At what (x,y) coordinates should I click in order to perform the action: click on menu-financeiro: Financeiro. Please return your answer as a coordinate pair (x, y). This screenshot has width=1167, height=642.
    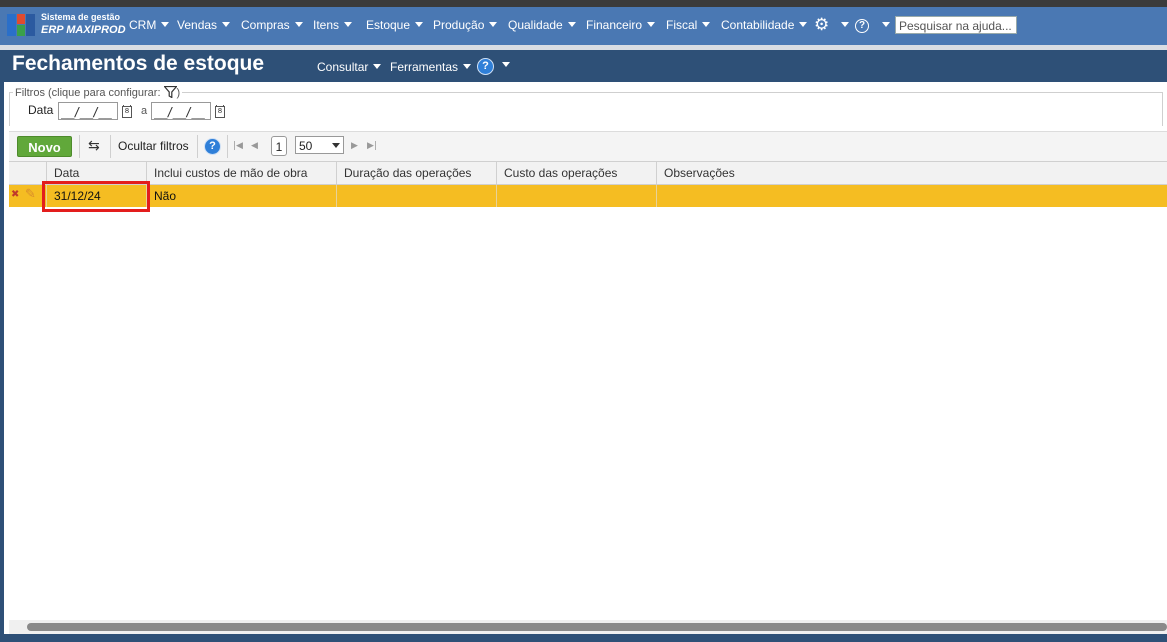
    Looking at the image, I should click on (621, 25).